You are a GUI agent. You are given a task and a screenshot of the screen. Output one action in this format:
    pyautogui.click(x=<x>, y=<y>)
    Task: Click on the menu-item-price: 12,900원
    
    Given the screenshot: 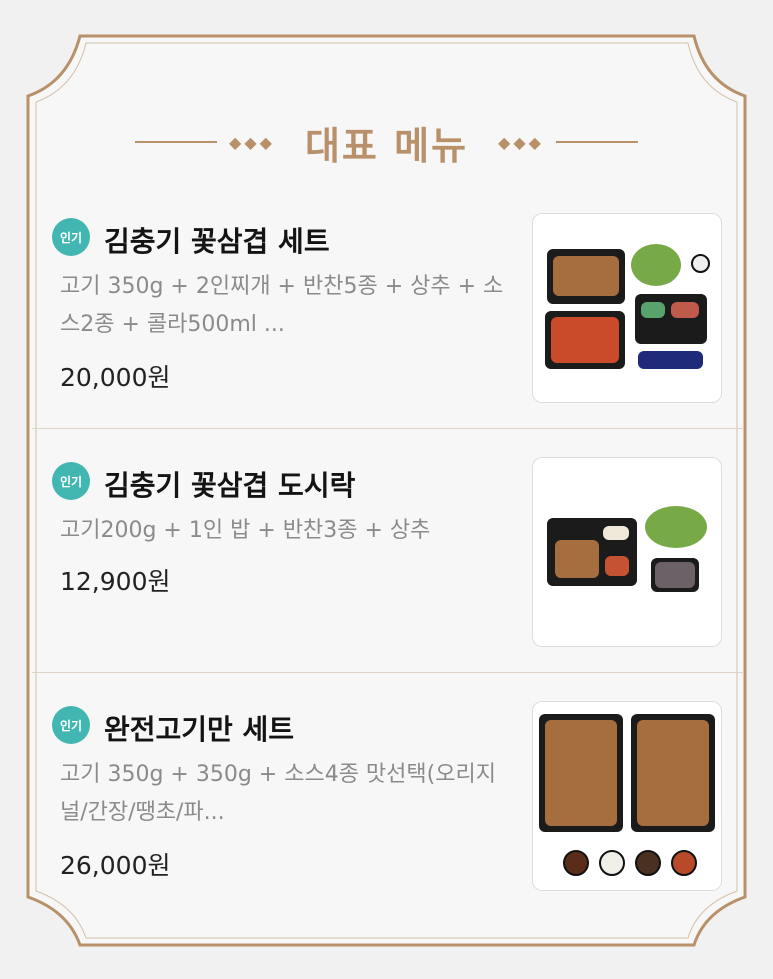 What is the action you would take?
    pyautogui.click(x=115, y=581)
    